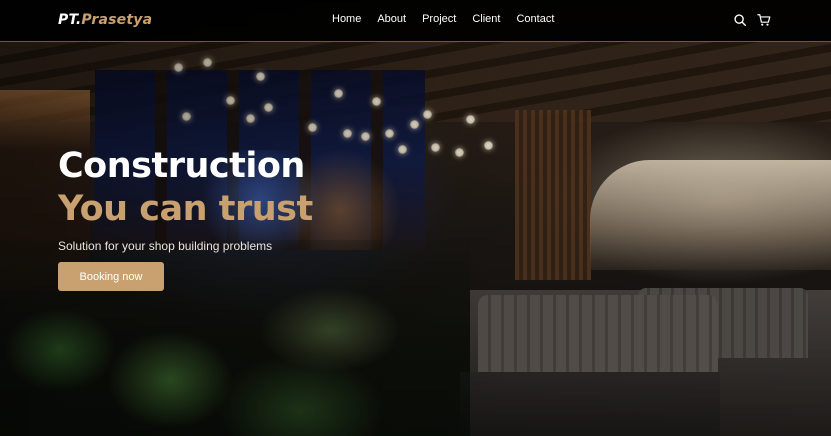 Image resolution: width=831 pixels, height=436 pixels. What do you see at coordinates (486, 19) in the screenshot?
I see `nav-link-client: Client` at bounding box center [486, 19].